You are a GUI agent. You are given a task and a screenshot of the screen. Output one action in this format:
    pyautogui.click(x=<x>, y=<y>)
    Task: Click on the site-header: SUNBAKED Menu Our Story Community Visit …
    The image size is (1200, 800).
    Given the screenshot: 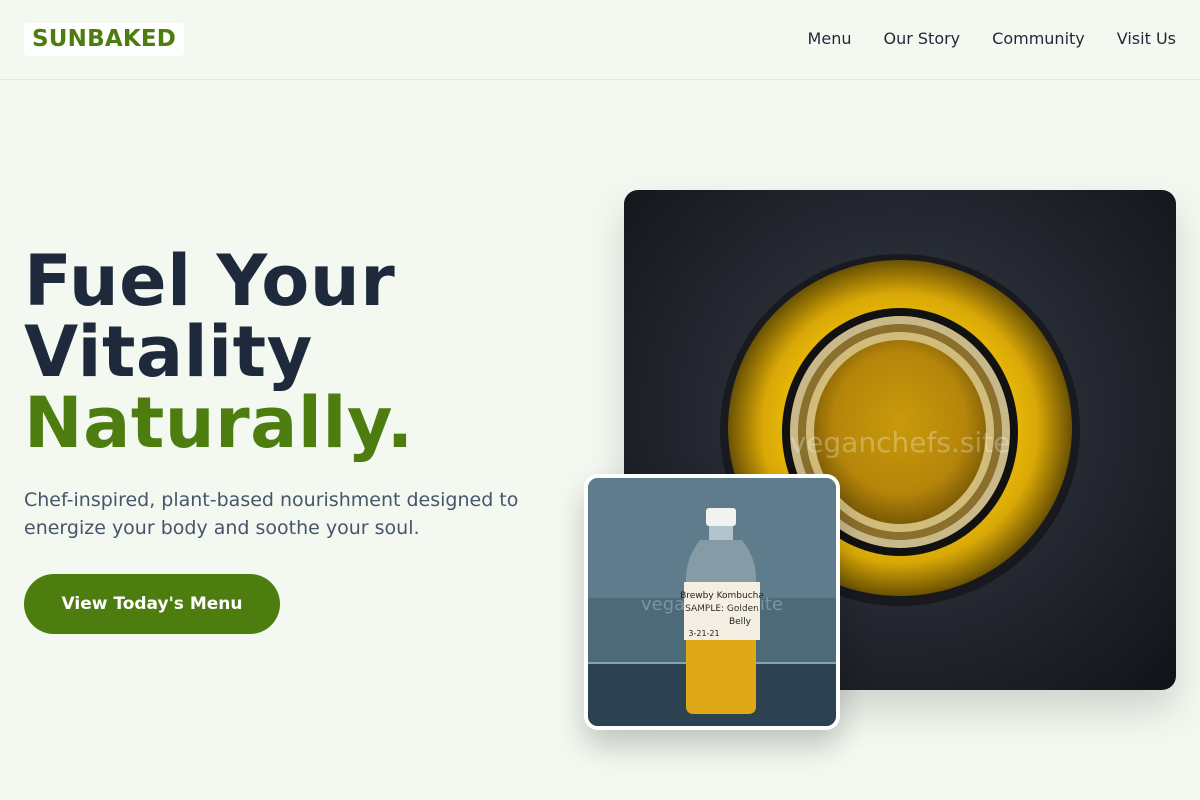 What is the action you would take?
    pyautogui.click(x=600, y=40)
    